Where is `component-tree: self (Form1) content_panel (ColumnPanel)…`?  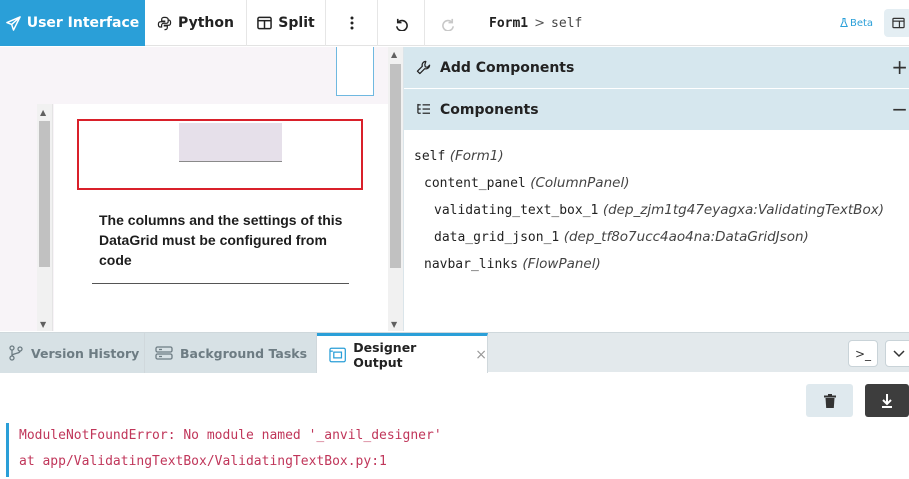
component-tree: self (Form1) content_panel (ColumnPanel)… is located at coordinates (649, 210).